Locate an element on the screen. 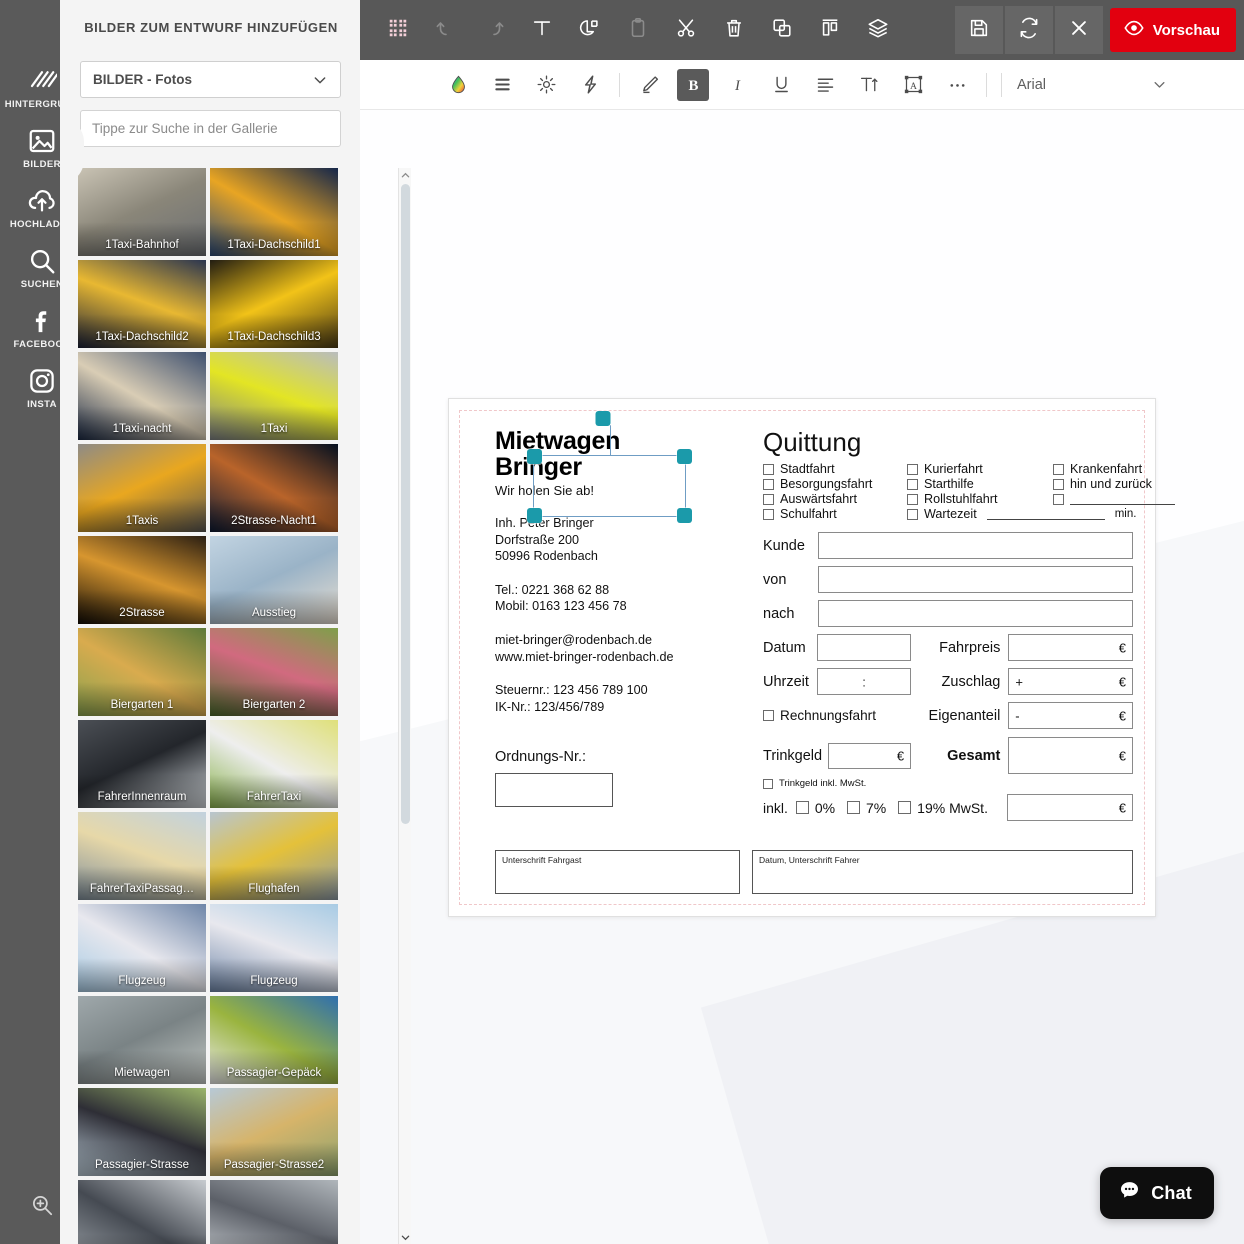 The width and height of the screenshot is (1244, 1244). input-uhrzeit: : is located at coordinates (864, 681).